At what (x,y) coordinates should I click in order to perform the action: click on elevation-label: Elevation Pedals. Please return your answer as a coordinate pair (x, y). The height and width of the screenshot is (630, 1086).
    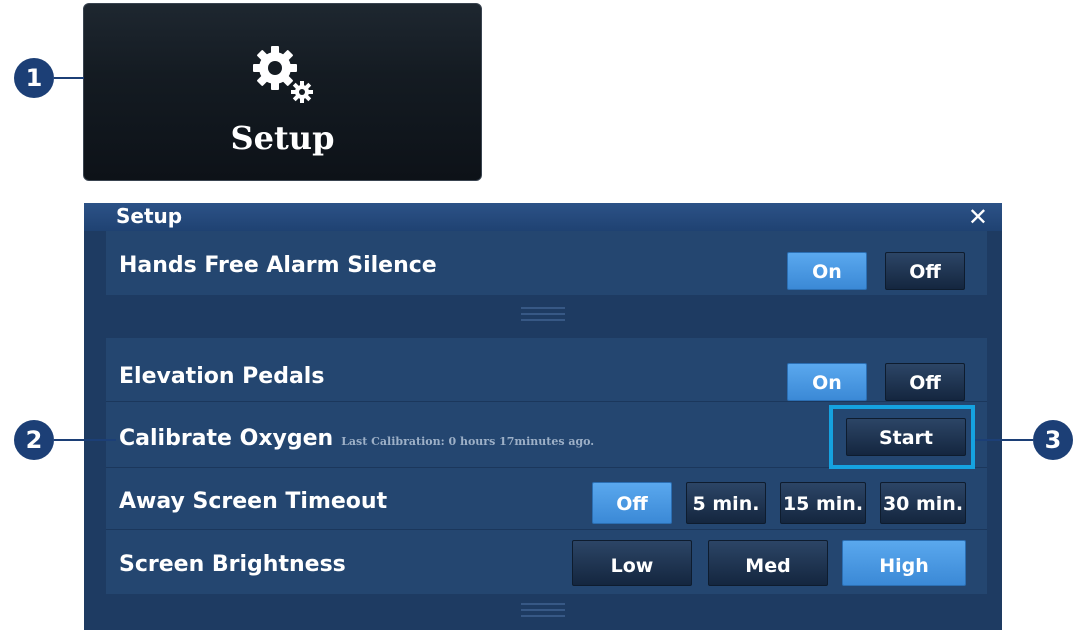
    Looking at the image, I should click on (222, 376).